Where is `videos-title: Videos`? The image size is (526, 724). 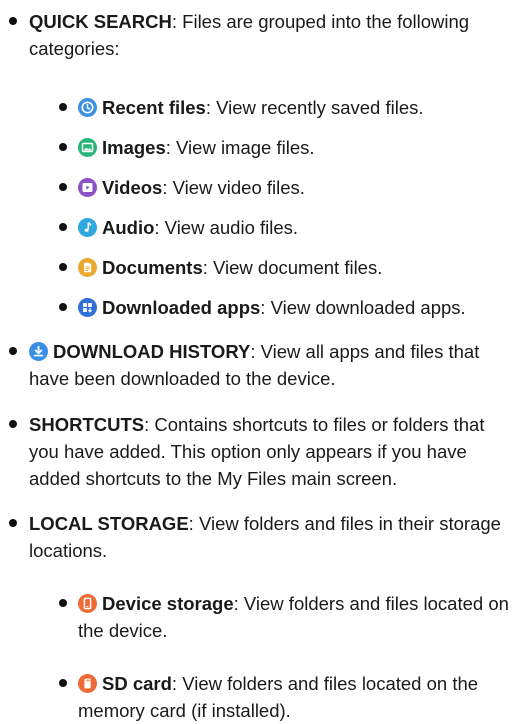 videos-title: Videos is located at coordinates (132, 187).